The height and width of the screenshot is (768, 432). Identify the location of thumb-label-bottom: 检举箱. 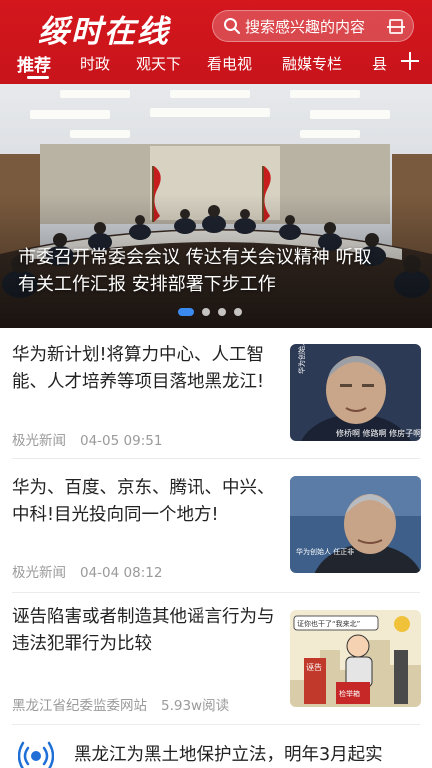
(349, 693).